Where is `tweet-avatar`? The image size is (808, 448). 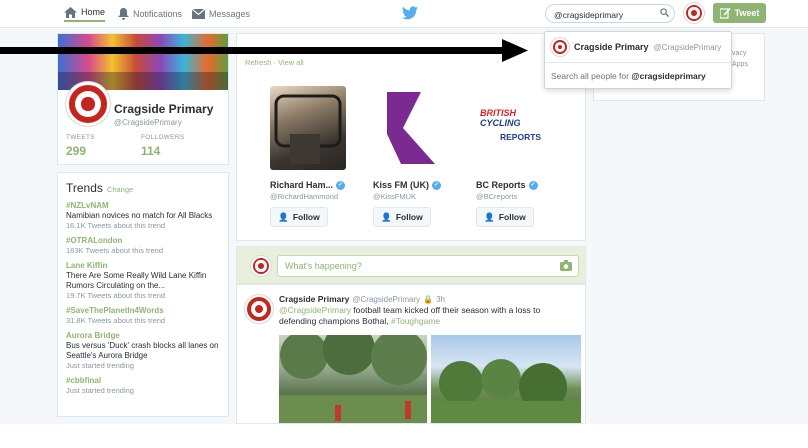 tweet-avatar is located at coordinates (259, 309).